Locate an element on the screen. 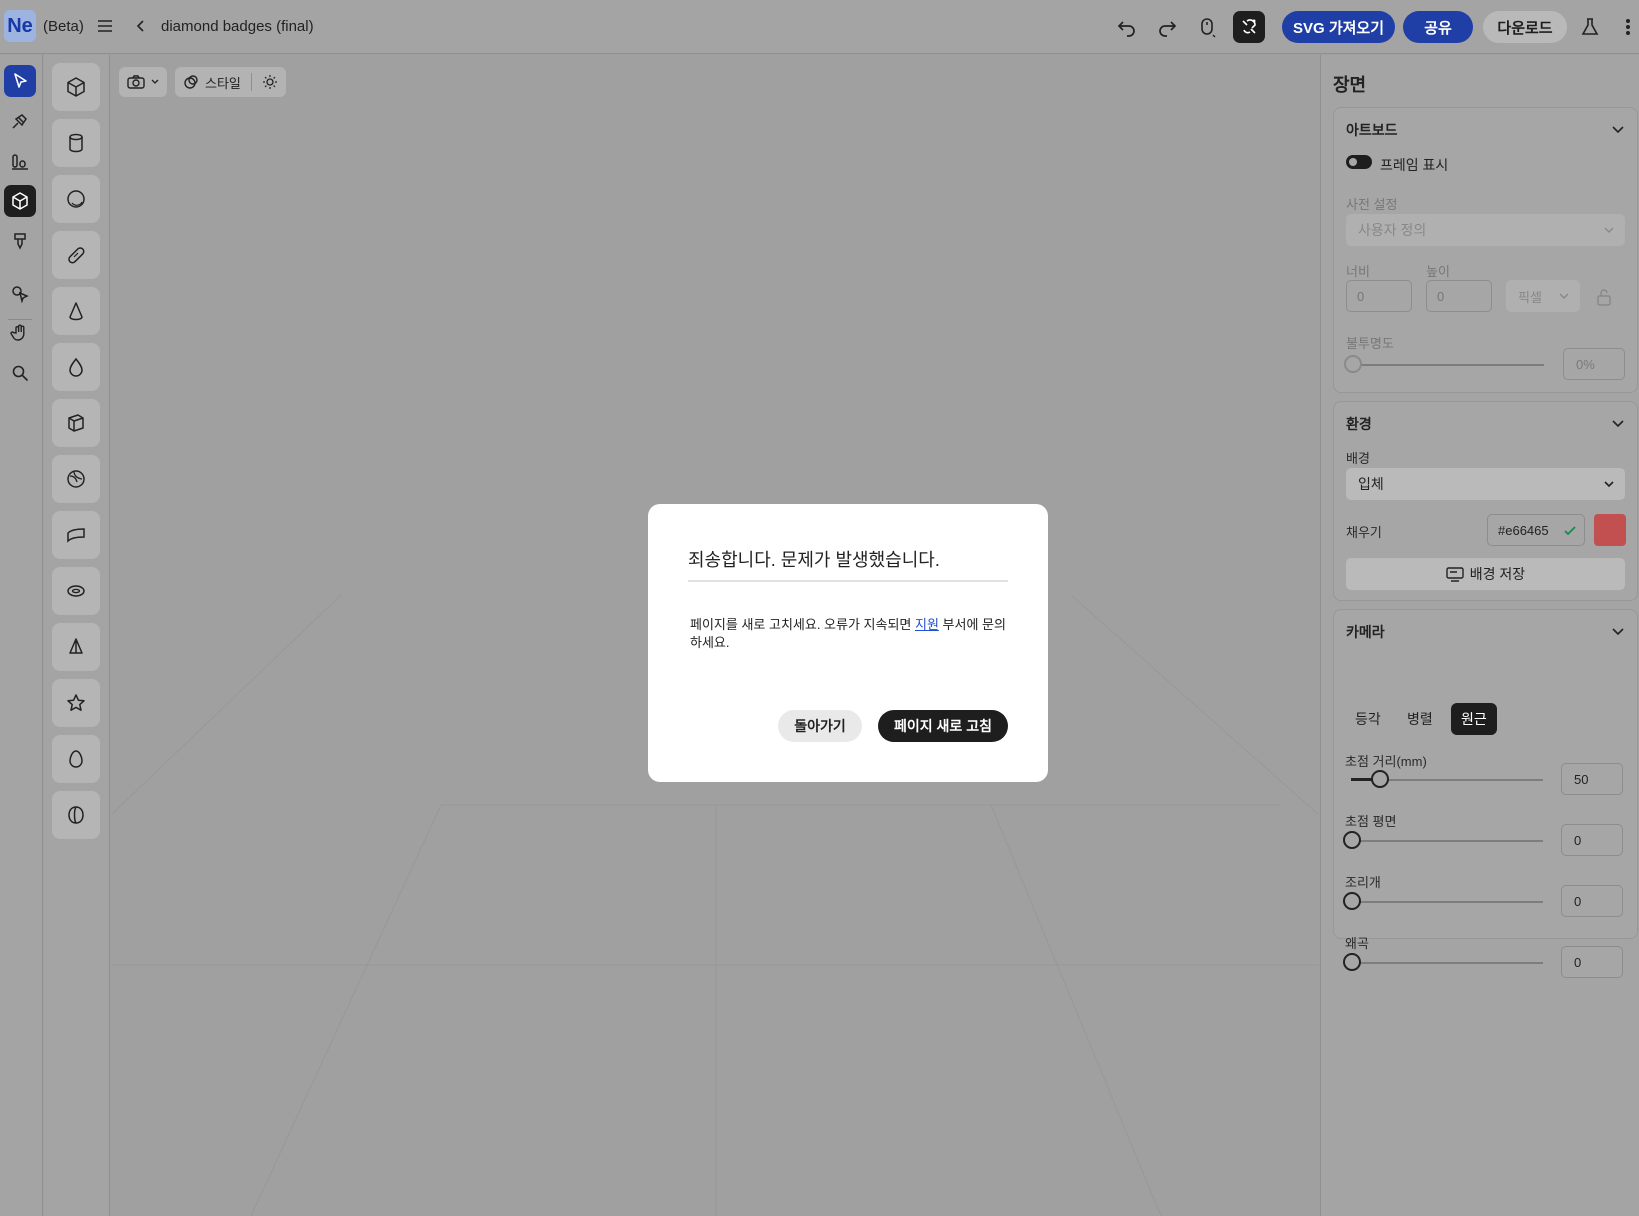 The image size is (1639, 1216). style-and-lighting-group: 스타일 is located at coordinates (230, 82).